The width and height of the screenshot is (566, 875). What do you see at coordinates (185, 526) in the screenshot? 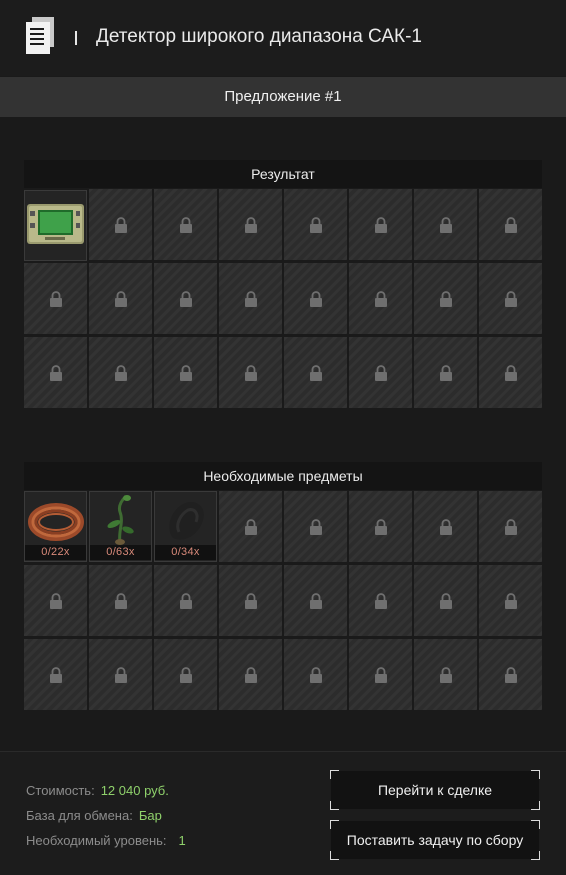
I see `required-item-slot: 0/34x` at bounding box center [185, 526].